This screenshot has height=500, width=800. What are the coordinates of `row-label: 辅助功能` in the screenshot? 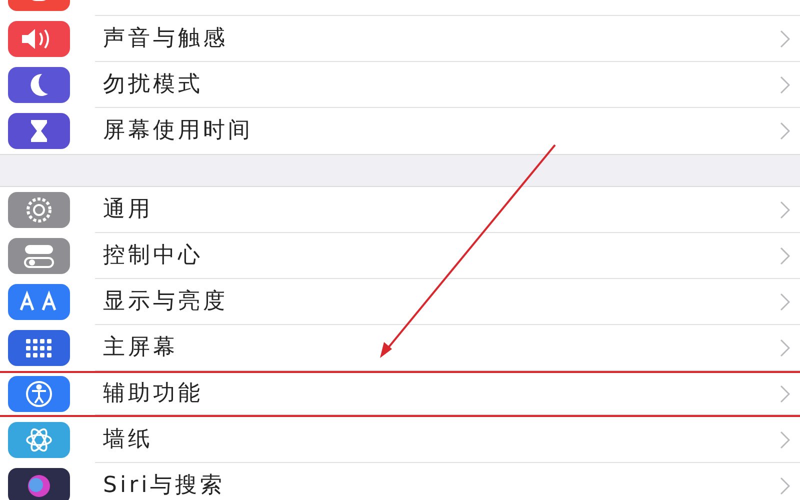 It's located at (153, 394).